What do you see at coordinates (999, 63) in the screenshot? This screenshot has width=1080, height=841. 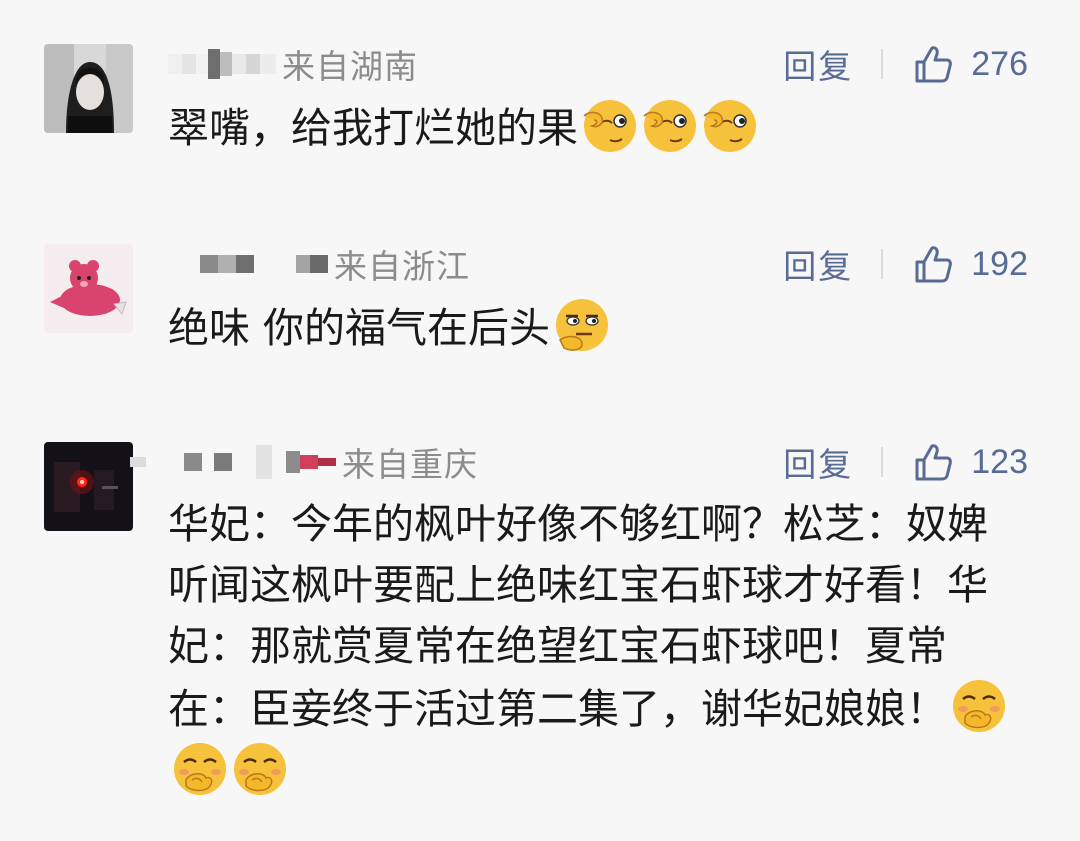 I see `like-count: 276` at bounding box center [999, 63].